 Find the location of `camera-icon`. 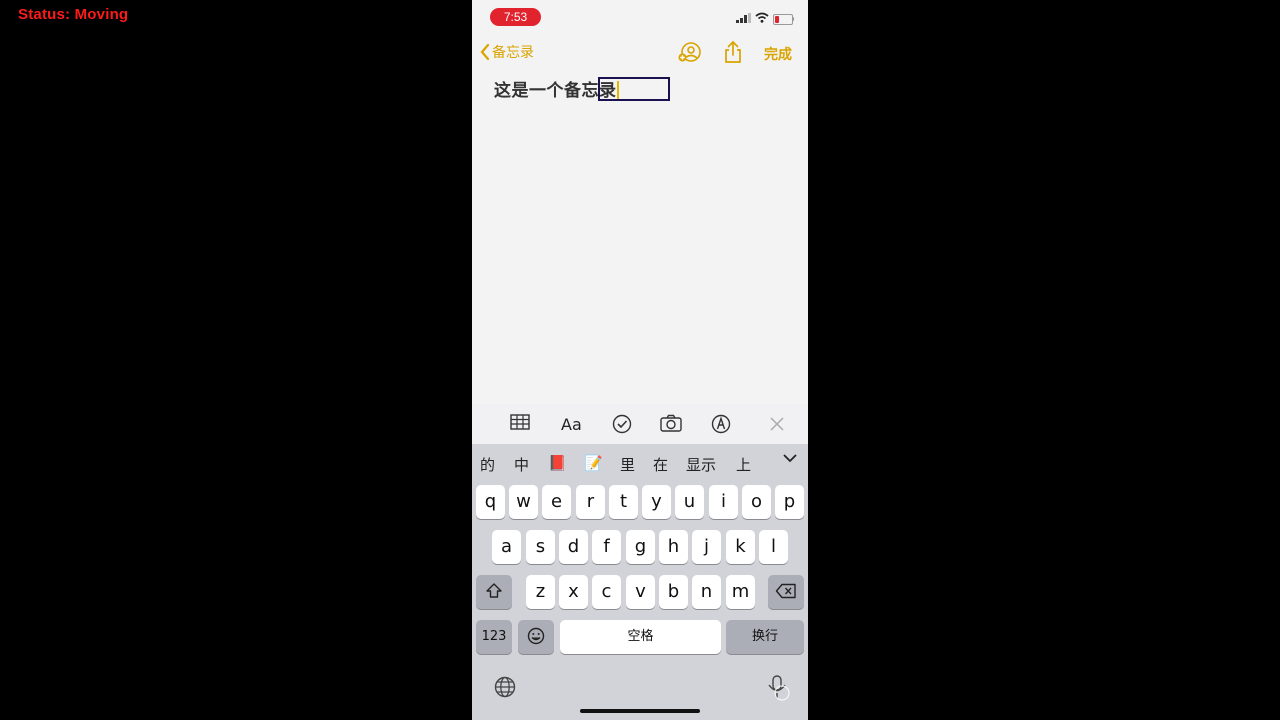

camera-icon is located at coordinates (671, 423).